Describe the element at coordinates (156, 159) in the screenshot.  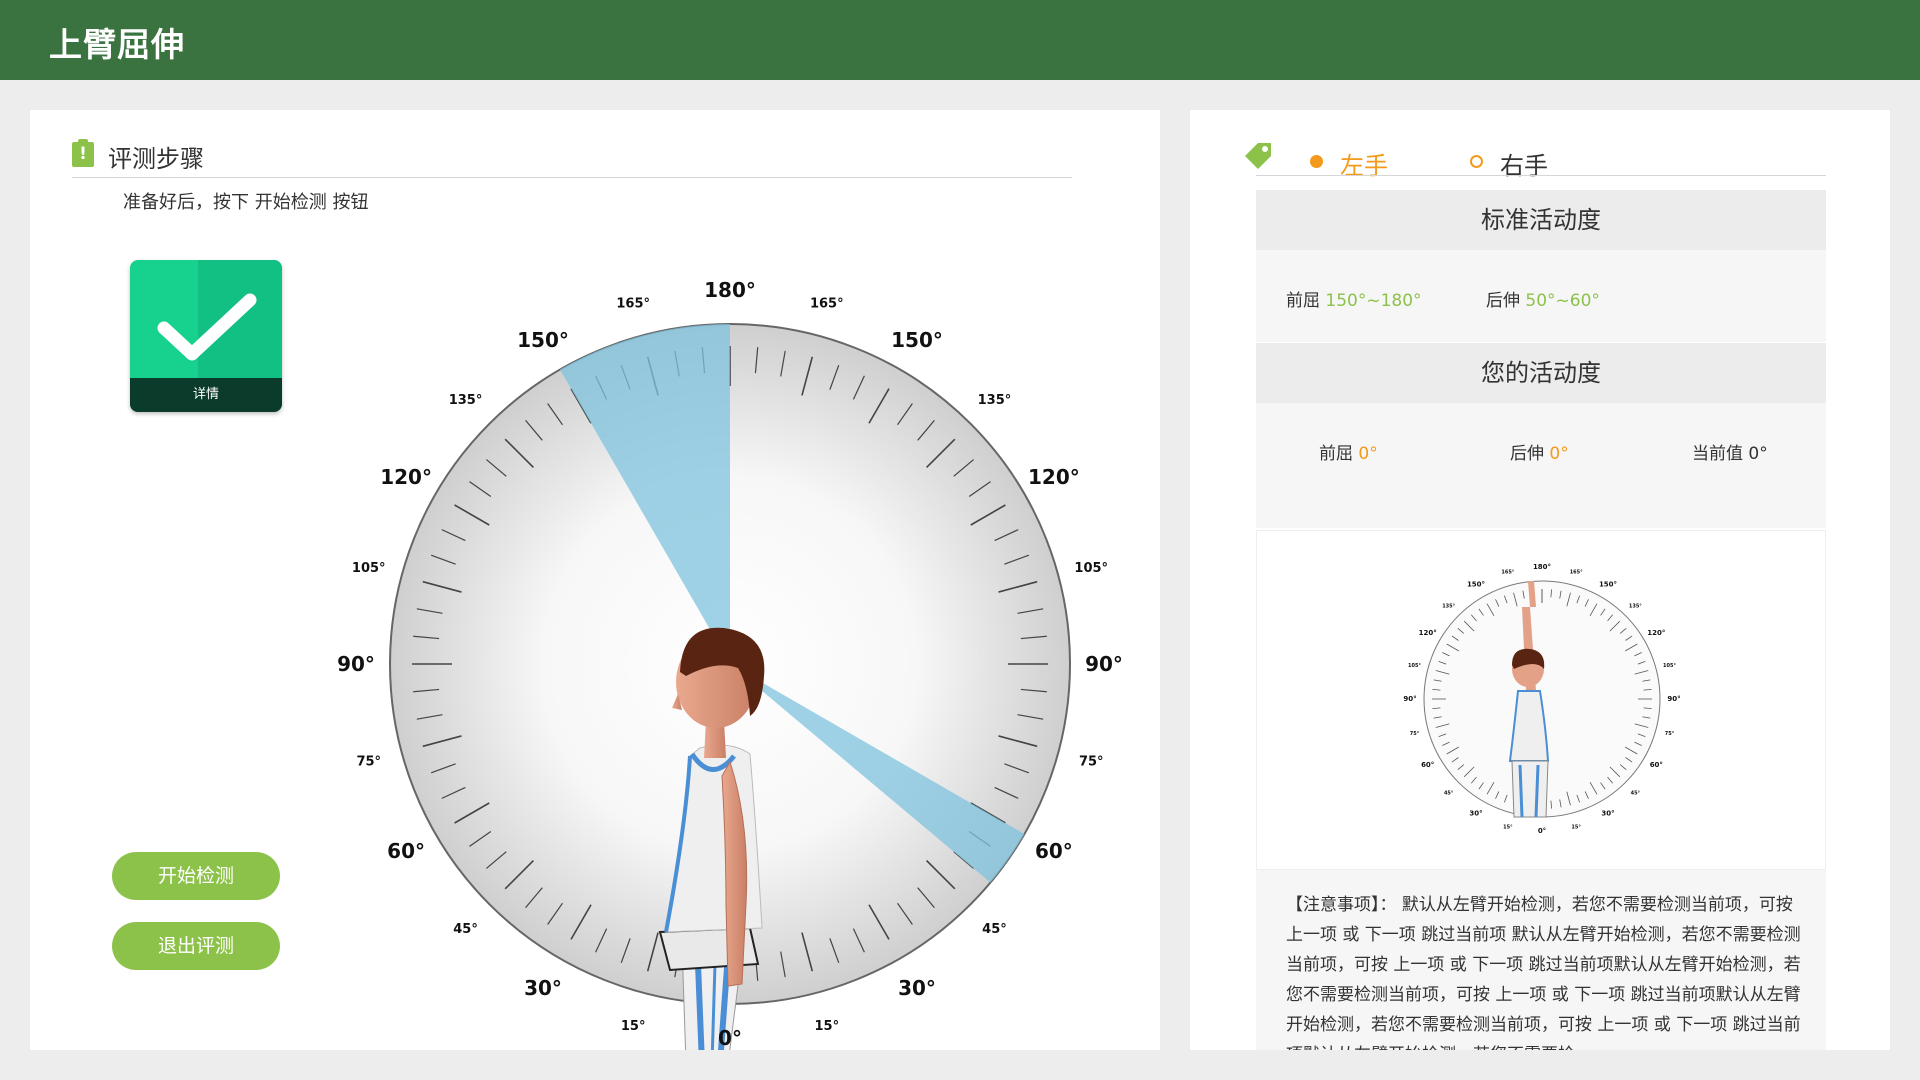
I see `steps-title: 评测步骤` at that location.